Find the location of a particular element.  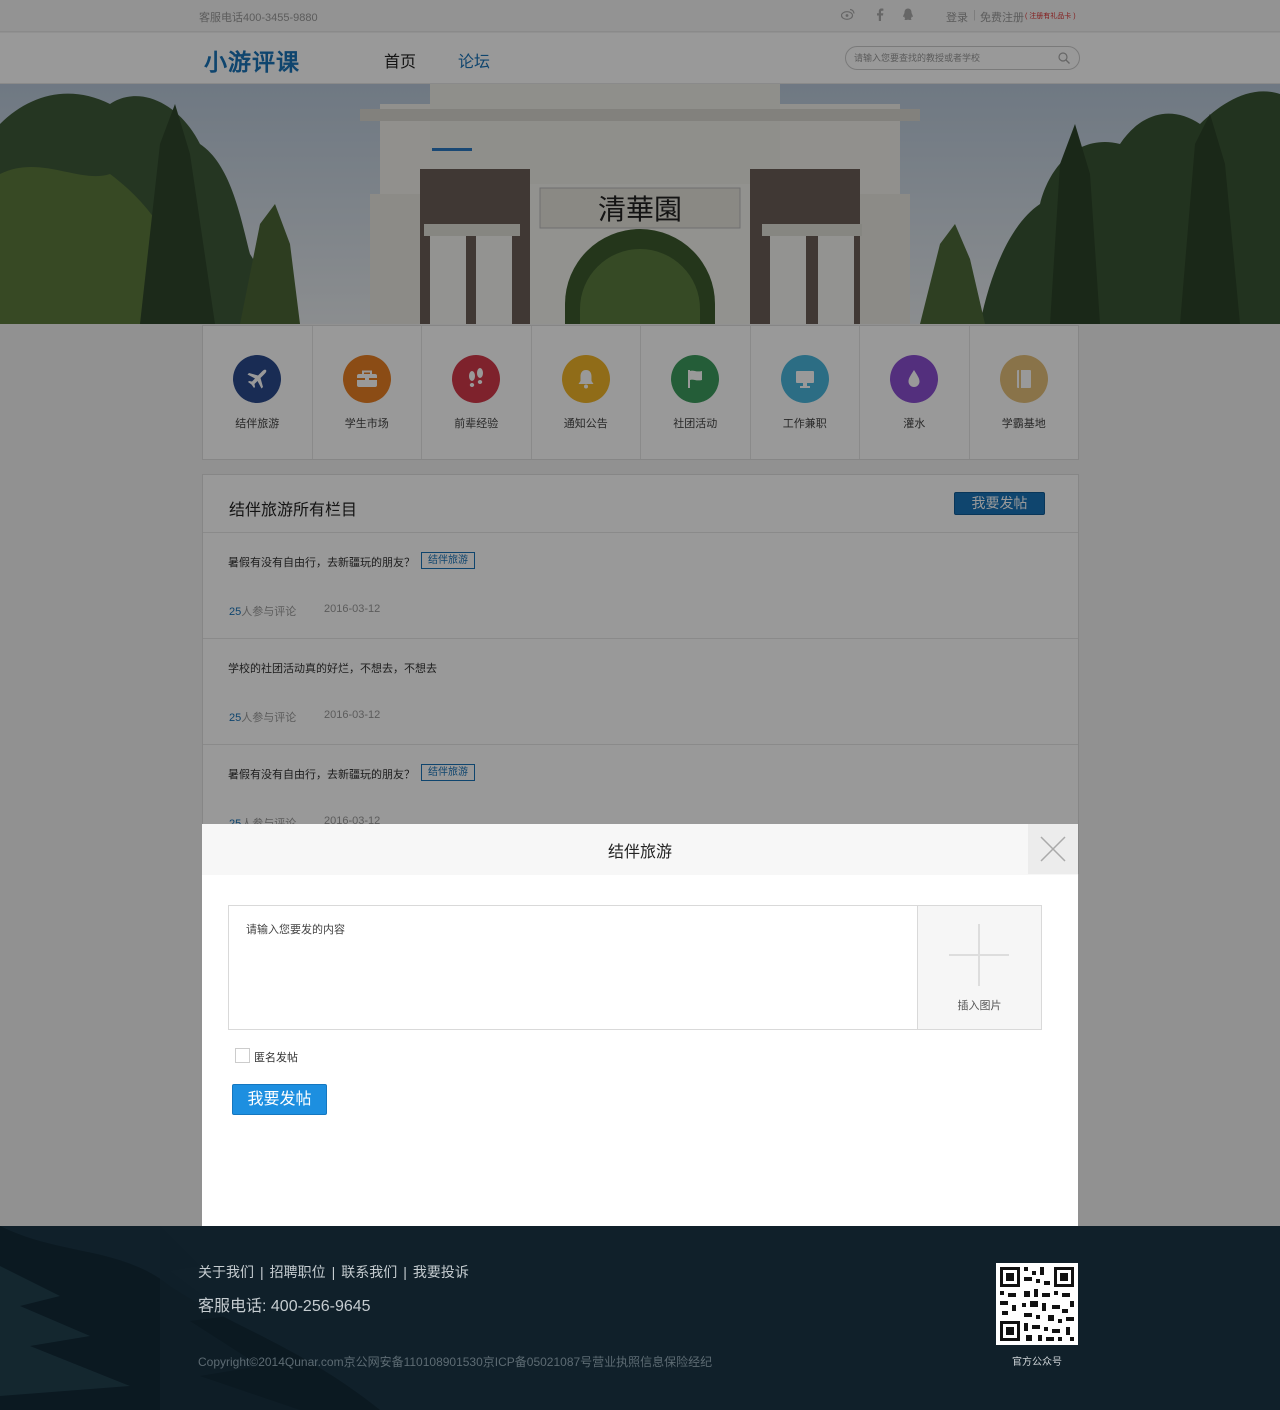

post-editor: 插入图片 is located at coordinates (635, 967).